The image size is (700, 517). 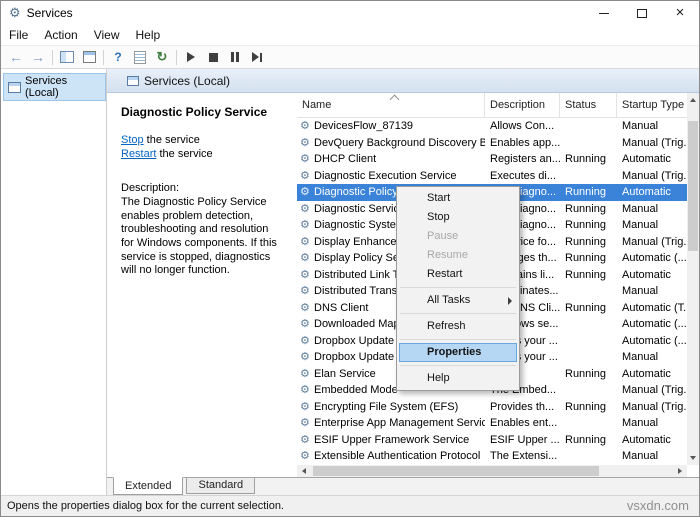 What do you see at coordinates (52, 57) in the screenshot?
I see `toolbar-separator` at bounding box center [52, 57].